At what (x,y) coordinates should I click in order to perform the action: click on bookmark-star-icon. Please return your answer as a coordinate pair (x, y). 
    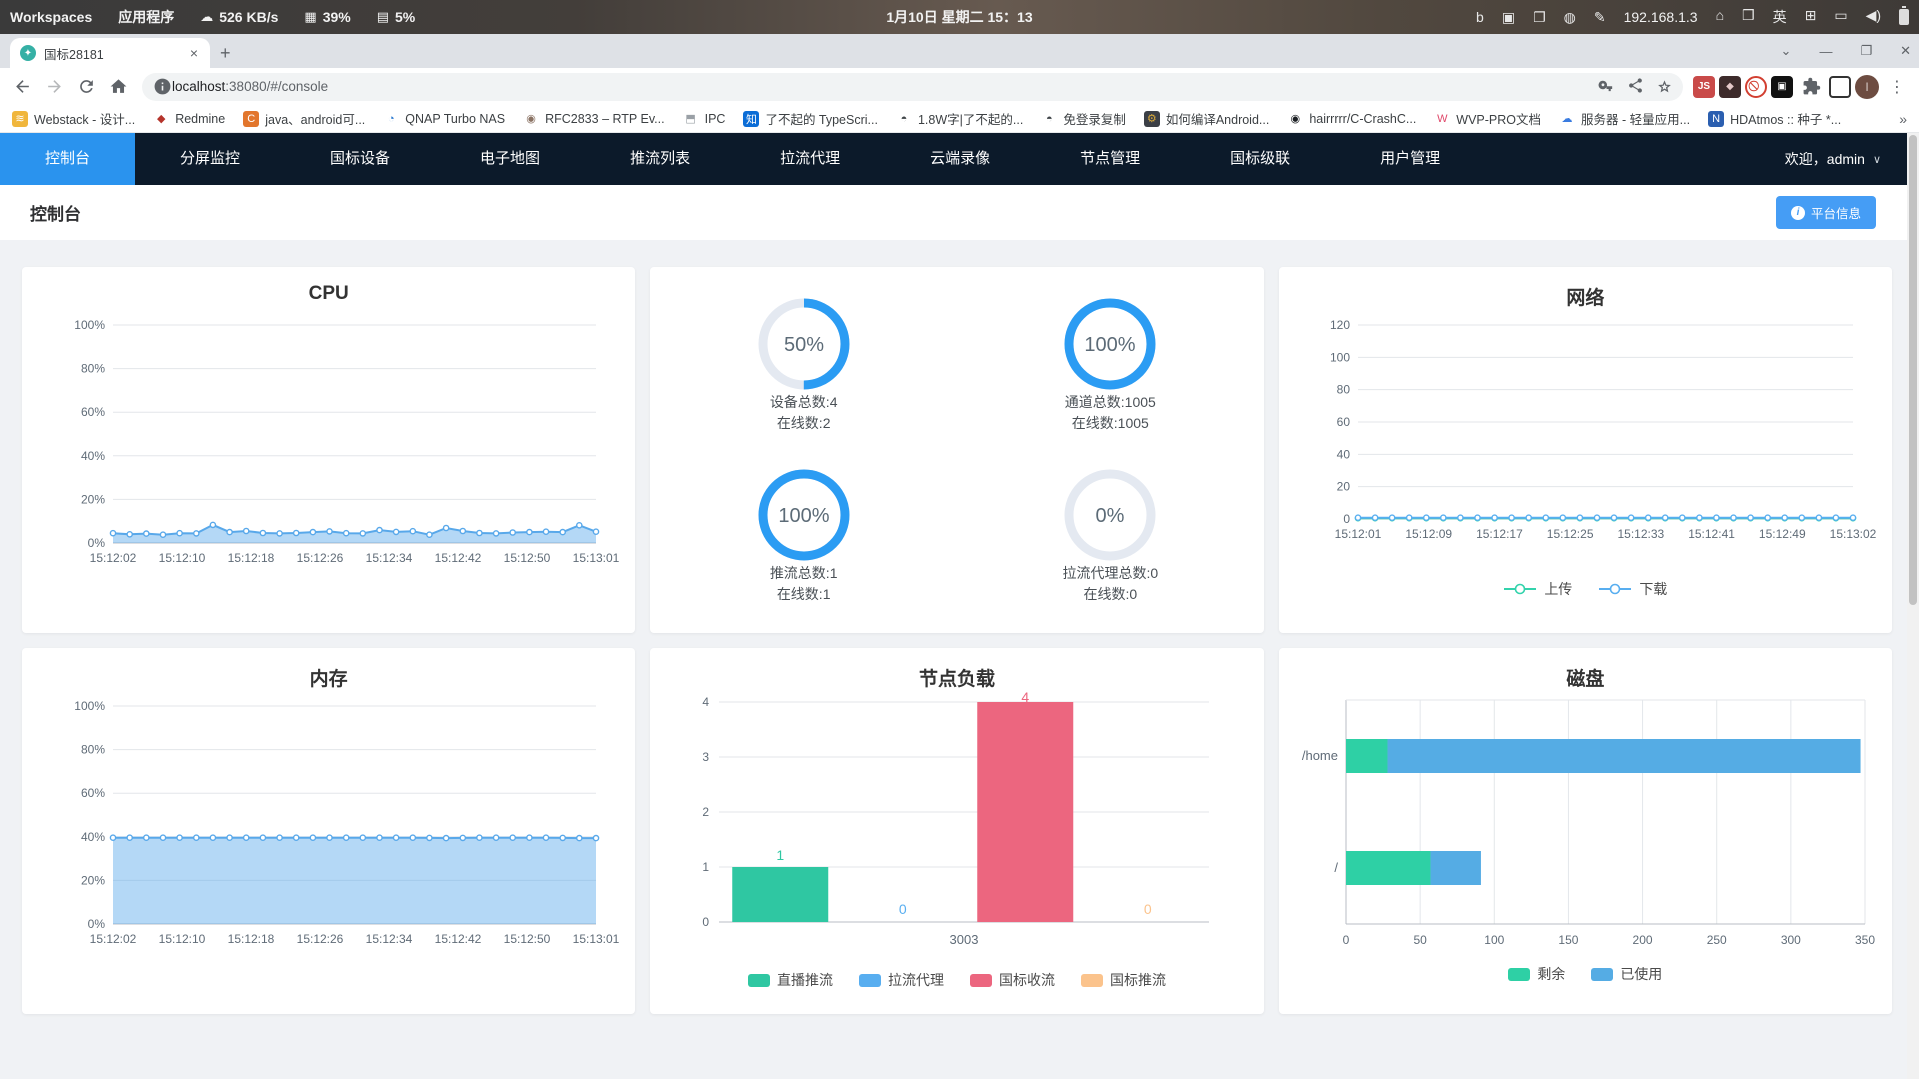
    Looking at the image, I should click on (1664, 87).